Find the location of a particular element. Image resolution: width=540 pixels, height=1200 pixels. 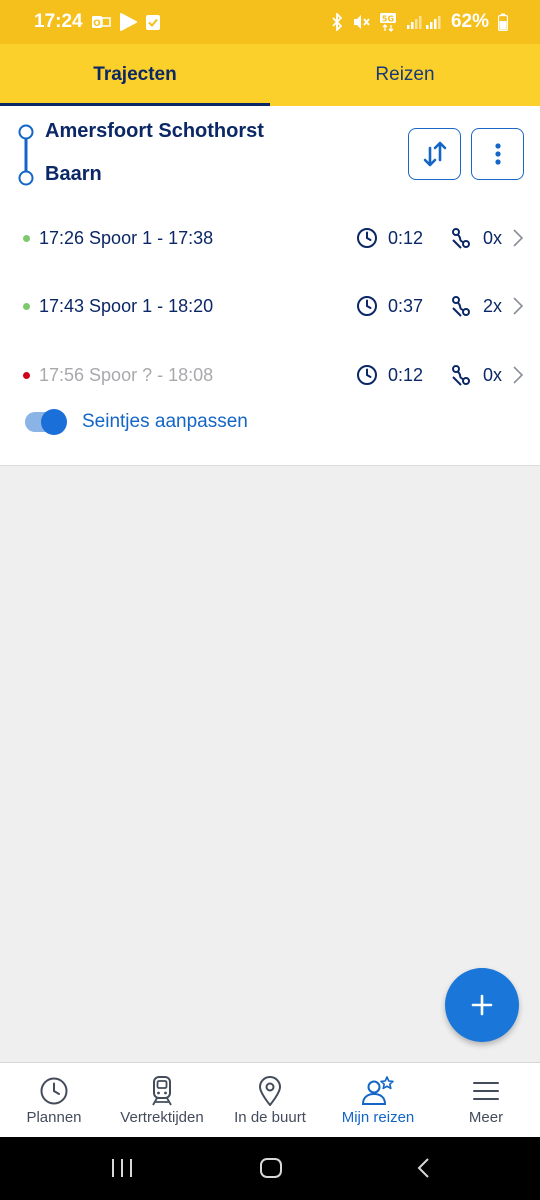

tab-reizen: Reizen is located at coordinates (405, 75).